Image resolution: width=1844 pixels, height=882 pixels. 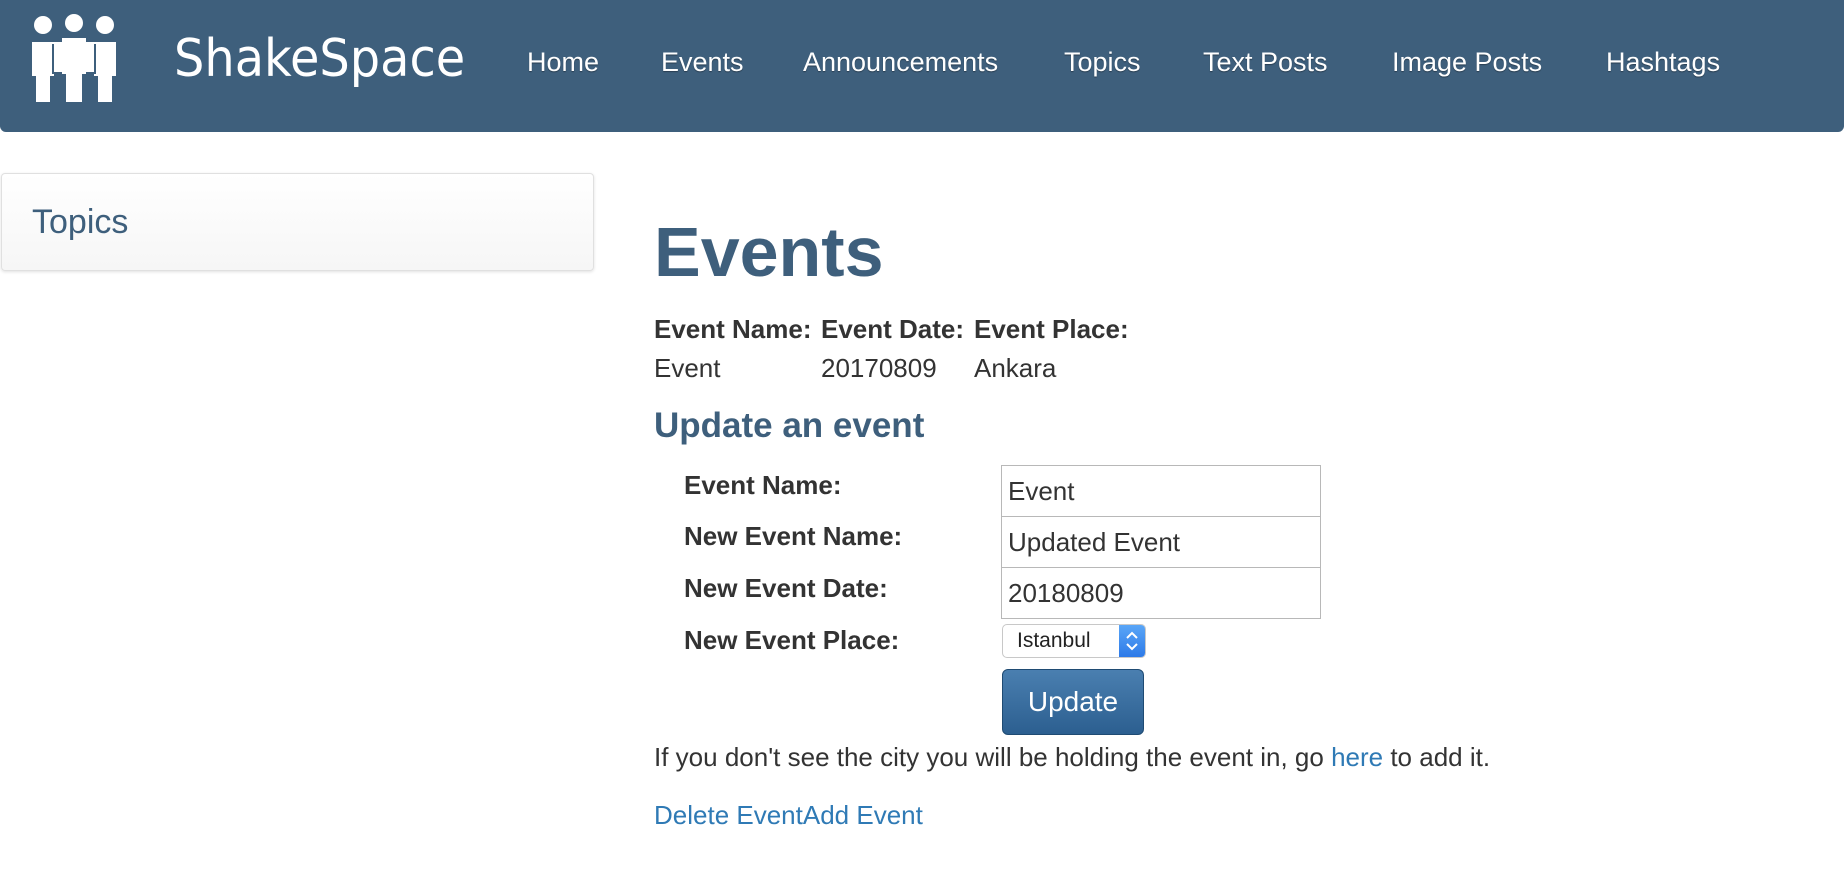 I want to click on events-header-date: Event Date:, so click(x=893, y=329).